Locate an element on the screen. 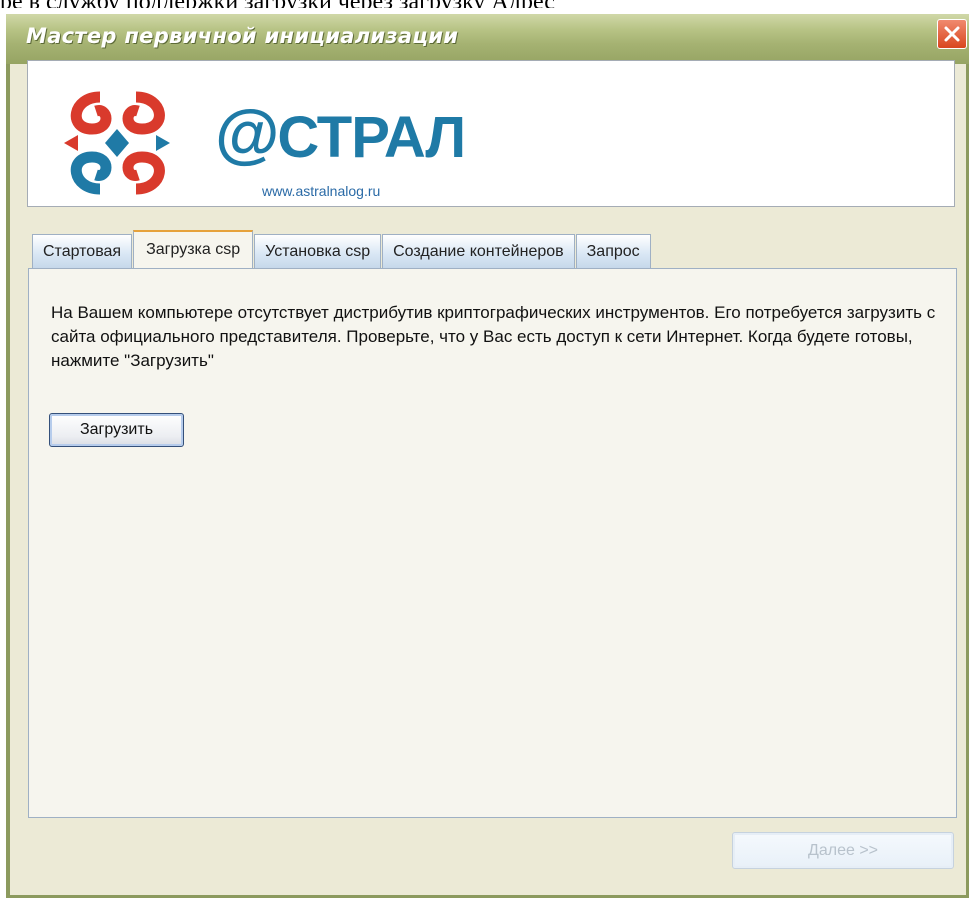  logo-url: www.astralnalog.ru is located at coordinates (321, 191).